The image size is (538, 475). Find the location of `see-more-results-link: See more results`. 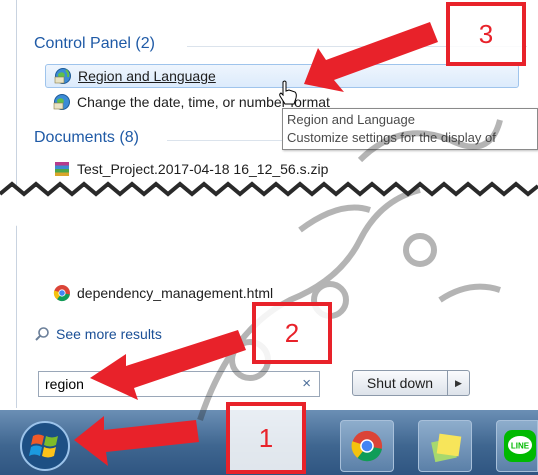

see-more-results-link: See more results is located at coordinates (98, 334).